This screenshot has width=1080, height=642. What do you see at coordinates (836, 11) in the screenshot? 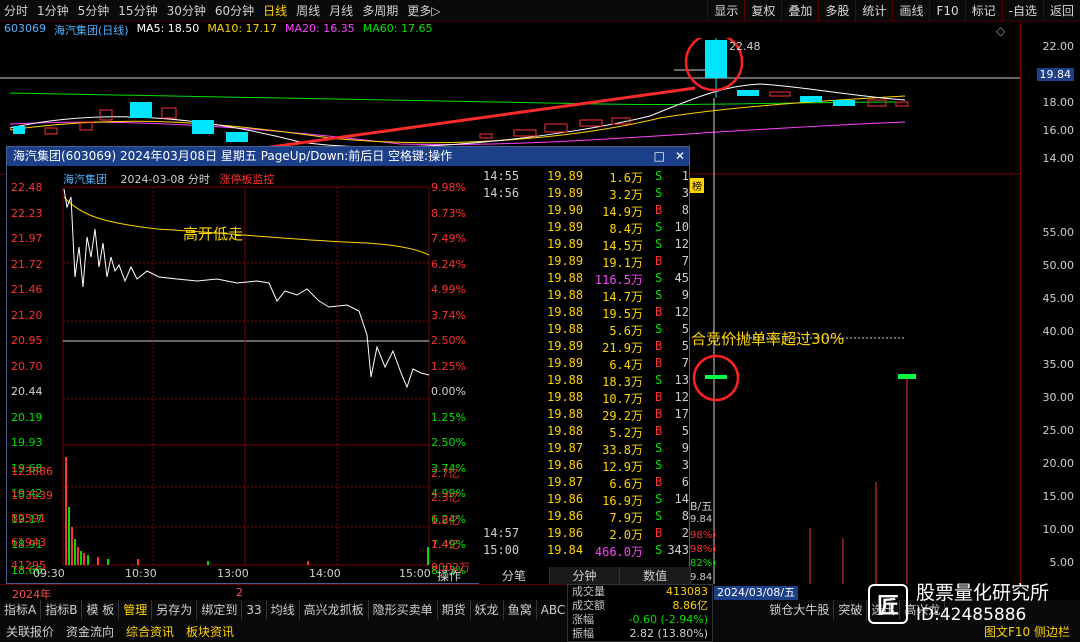
I see `toolbar-button: 多股` at bounding box center [836, 11].